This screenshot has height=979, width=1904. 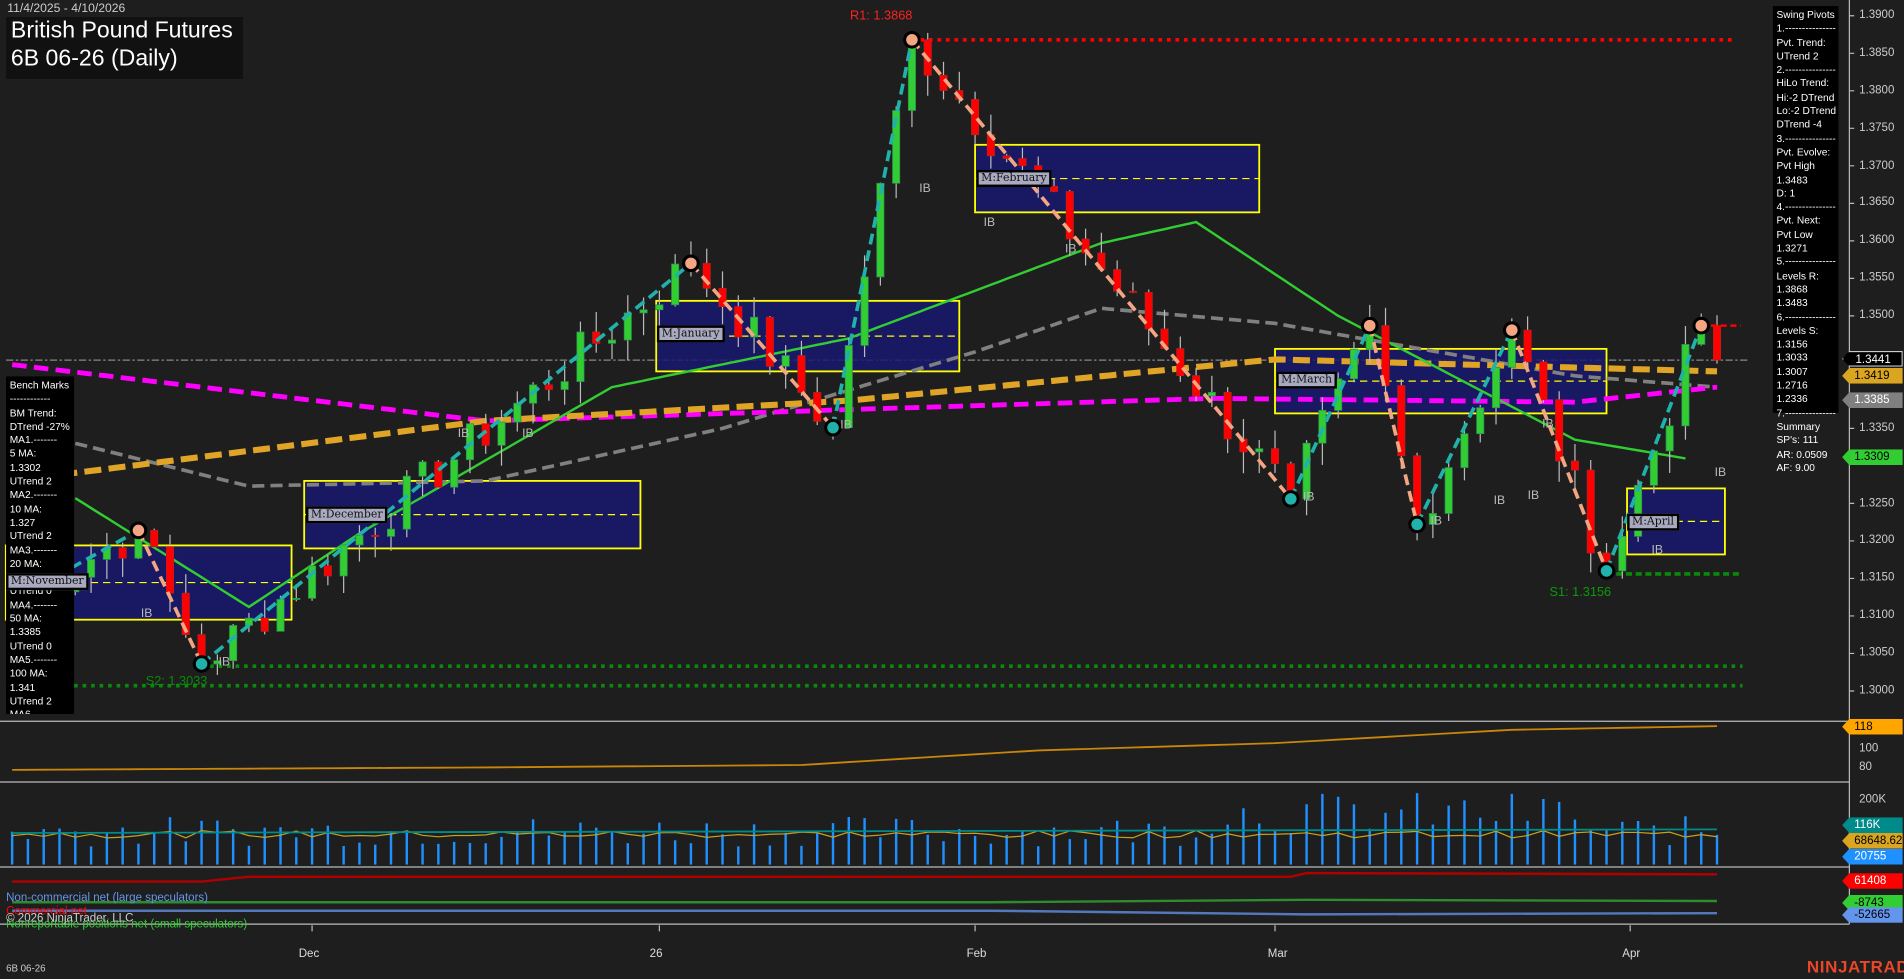 I want to click on swing_pivots-line: Swing Pivots, so click(x=1805, y=14).